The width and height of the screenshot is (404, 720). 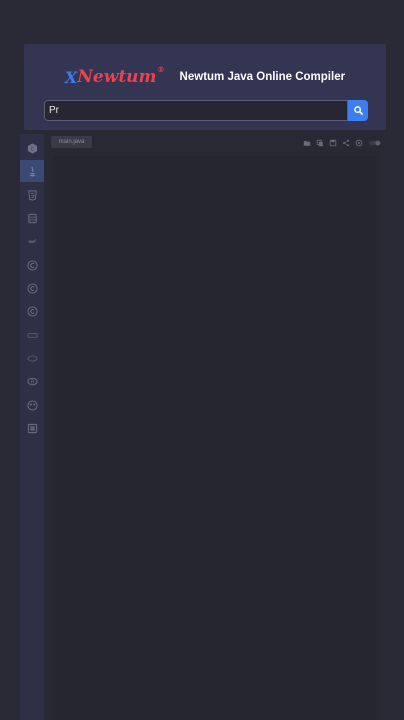 I want to click on r-lang-icon: R, so click(x=32, y=381).